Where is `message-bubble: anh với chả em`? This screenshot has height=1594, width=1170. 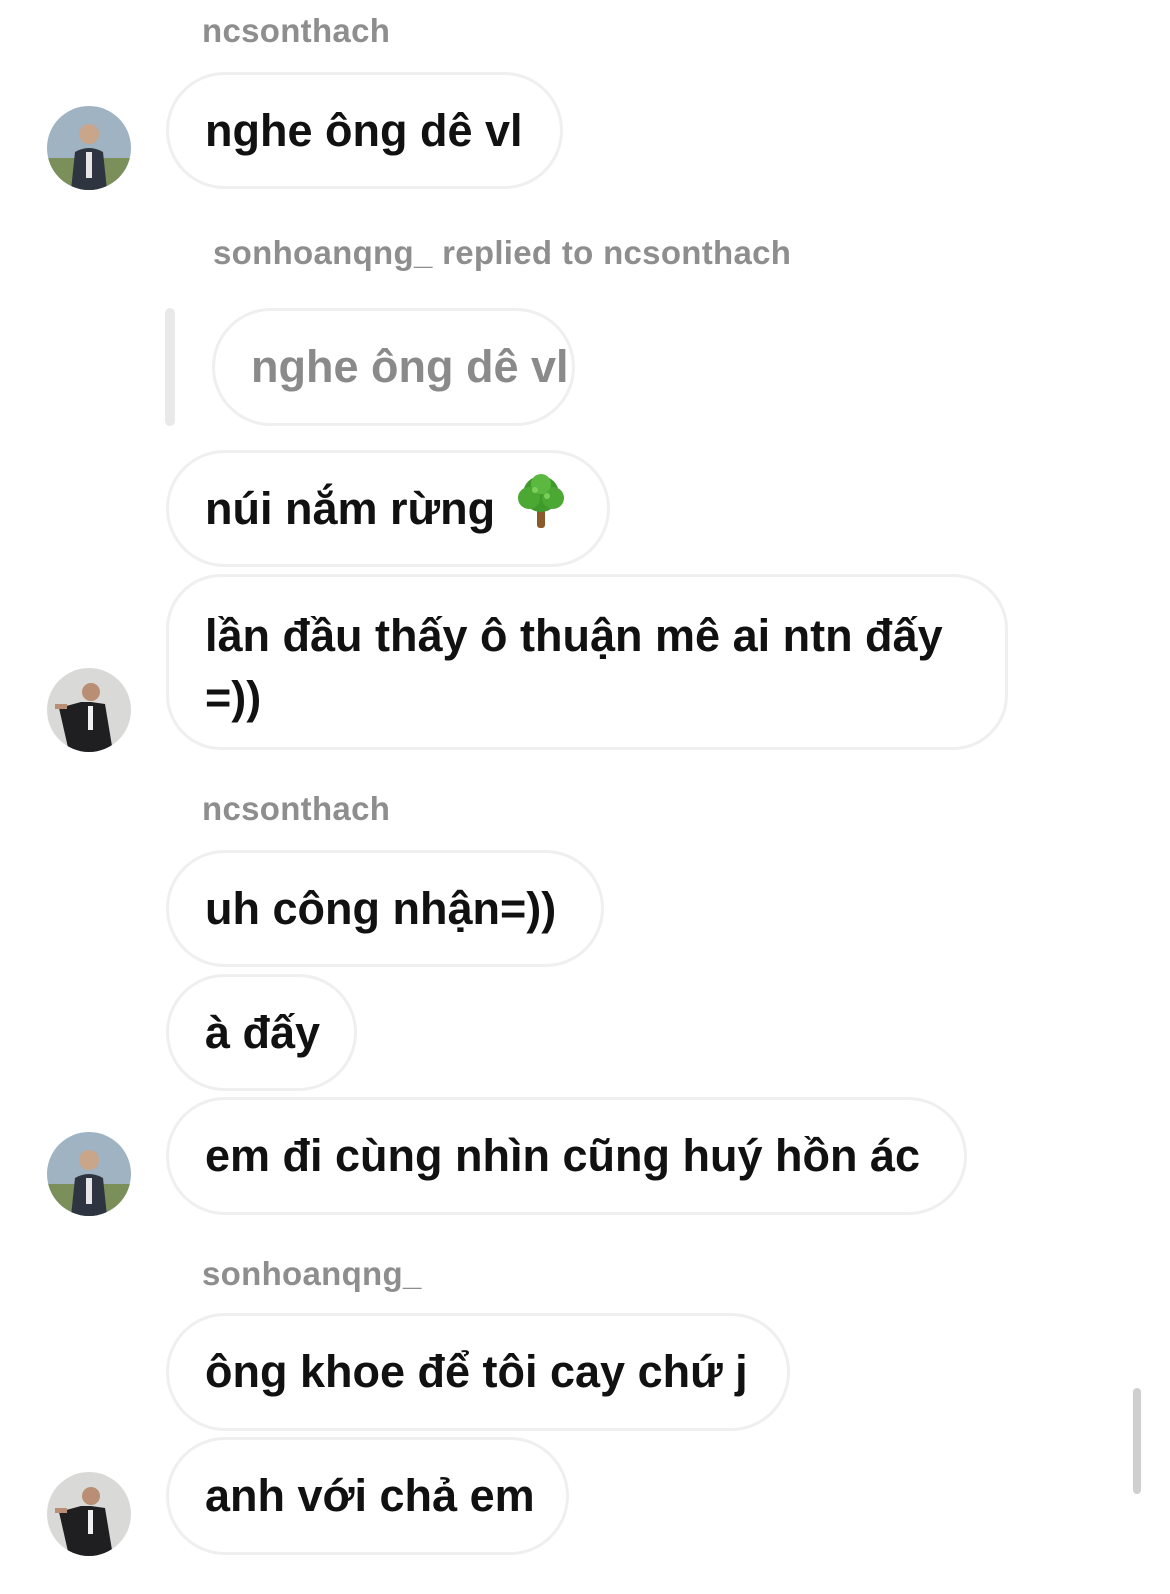
message-bubble: anh với chả em is located at coordinates (367, 1496).